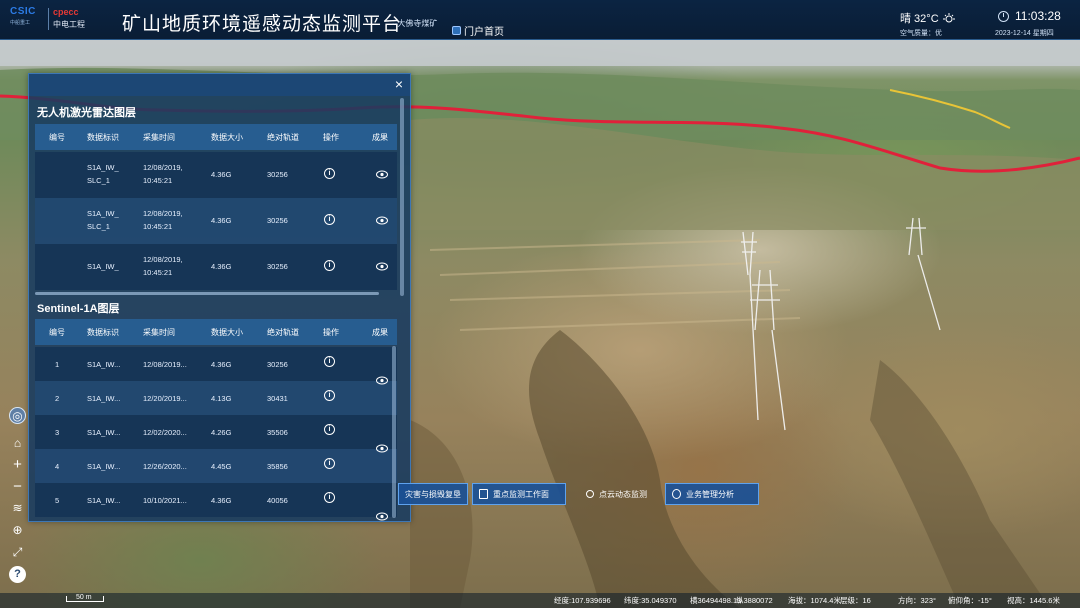 The height and width of the screenshot is (608, 1080). I want to click on status-altitude: 海拔：1074.4米, so click(814, 600).